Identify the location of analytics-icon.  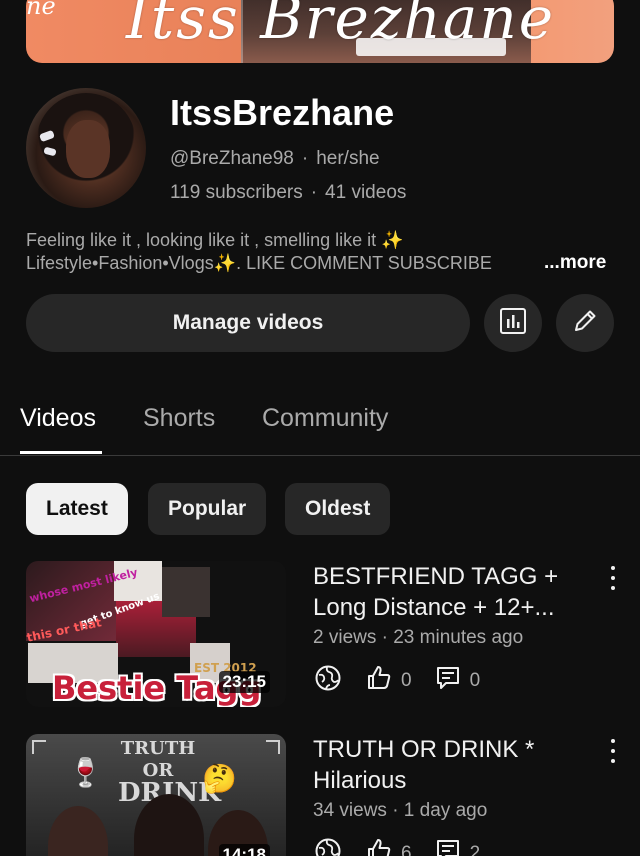
(513, 323).